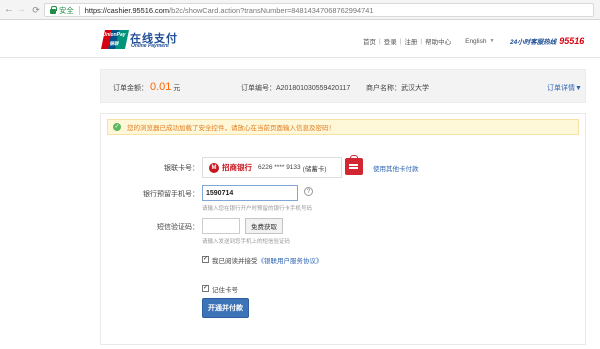 The height and width of the screenshot is (349, 600). What do you see at coordinates (205, 288) in the screenshot?
I see `remember-card-checkbox: ✓` at bounding box center [205, 288].